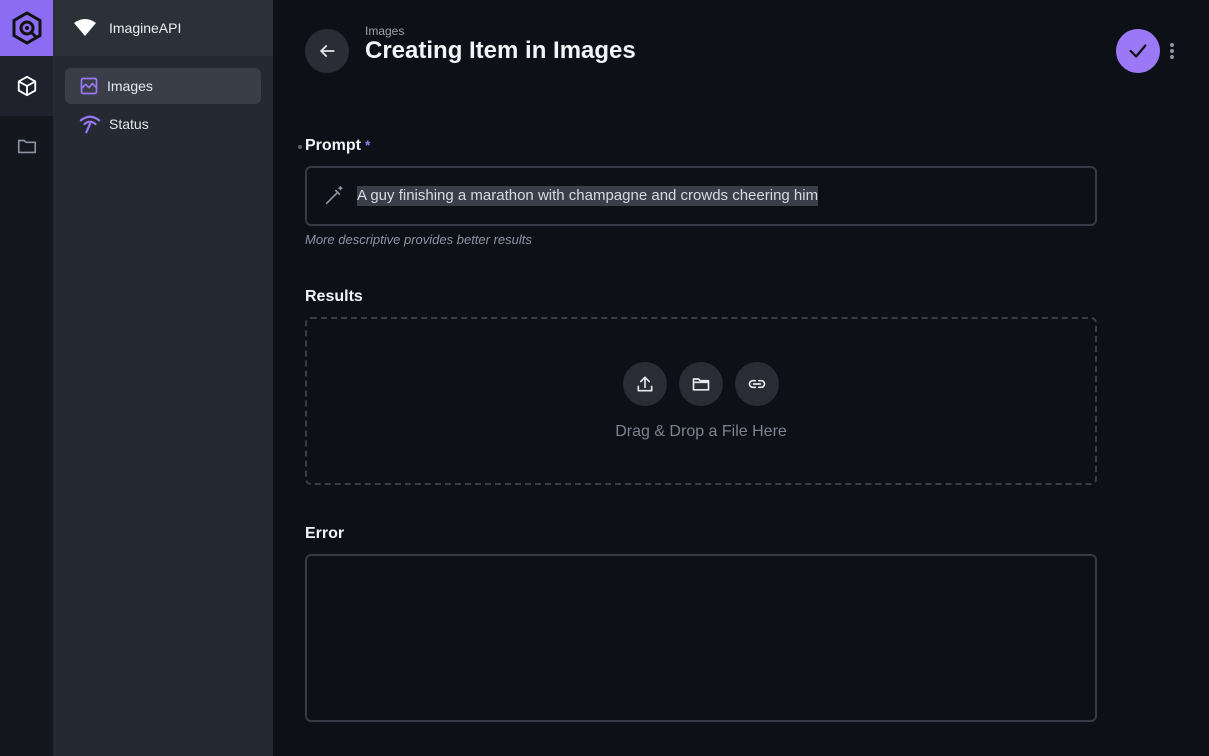  I want to click on app-logo, so click(26, 28).